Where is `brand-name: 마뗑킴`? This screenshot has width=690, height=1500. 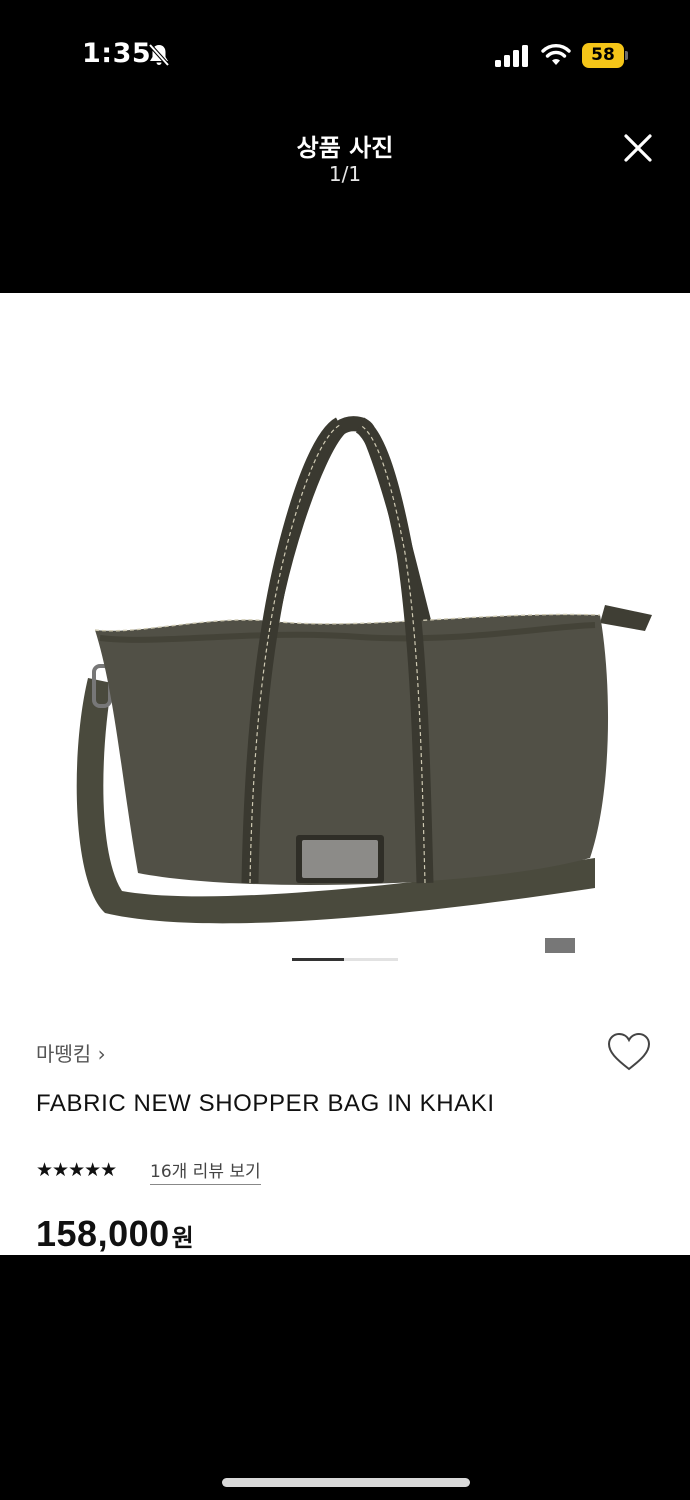 brand-name: 마뗑킴 is located at coordinates (64, 1054).